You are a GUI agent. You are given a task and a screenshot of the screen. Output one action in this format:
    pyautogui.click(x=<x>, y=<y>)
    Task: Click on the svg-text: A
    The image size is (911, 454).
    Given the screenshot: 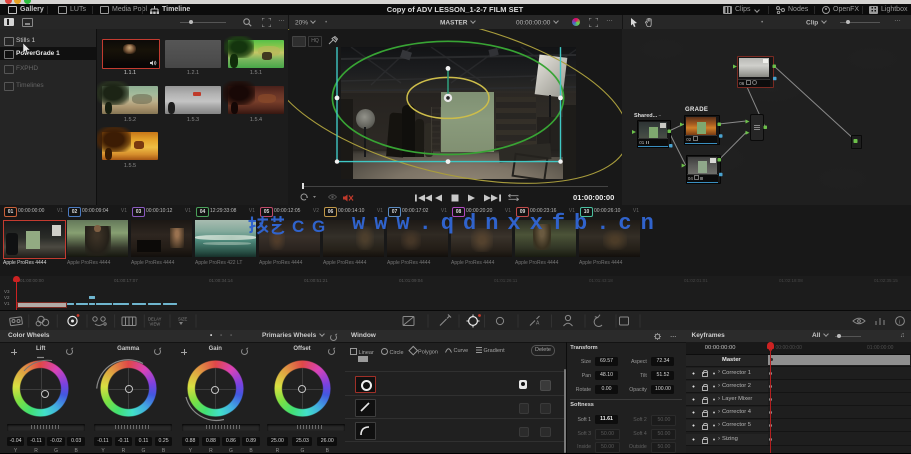 What is the action you would take?
    pyautogui.click(x=538, y=324)
    